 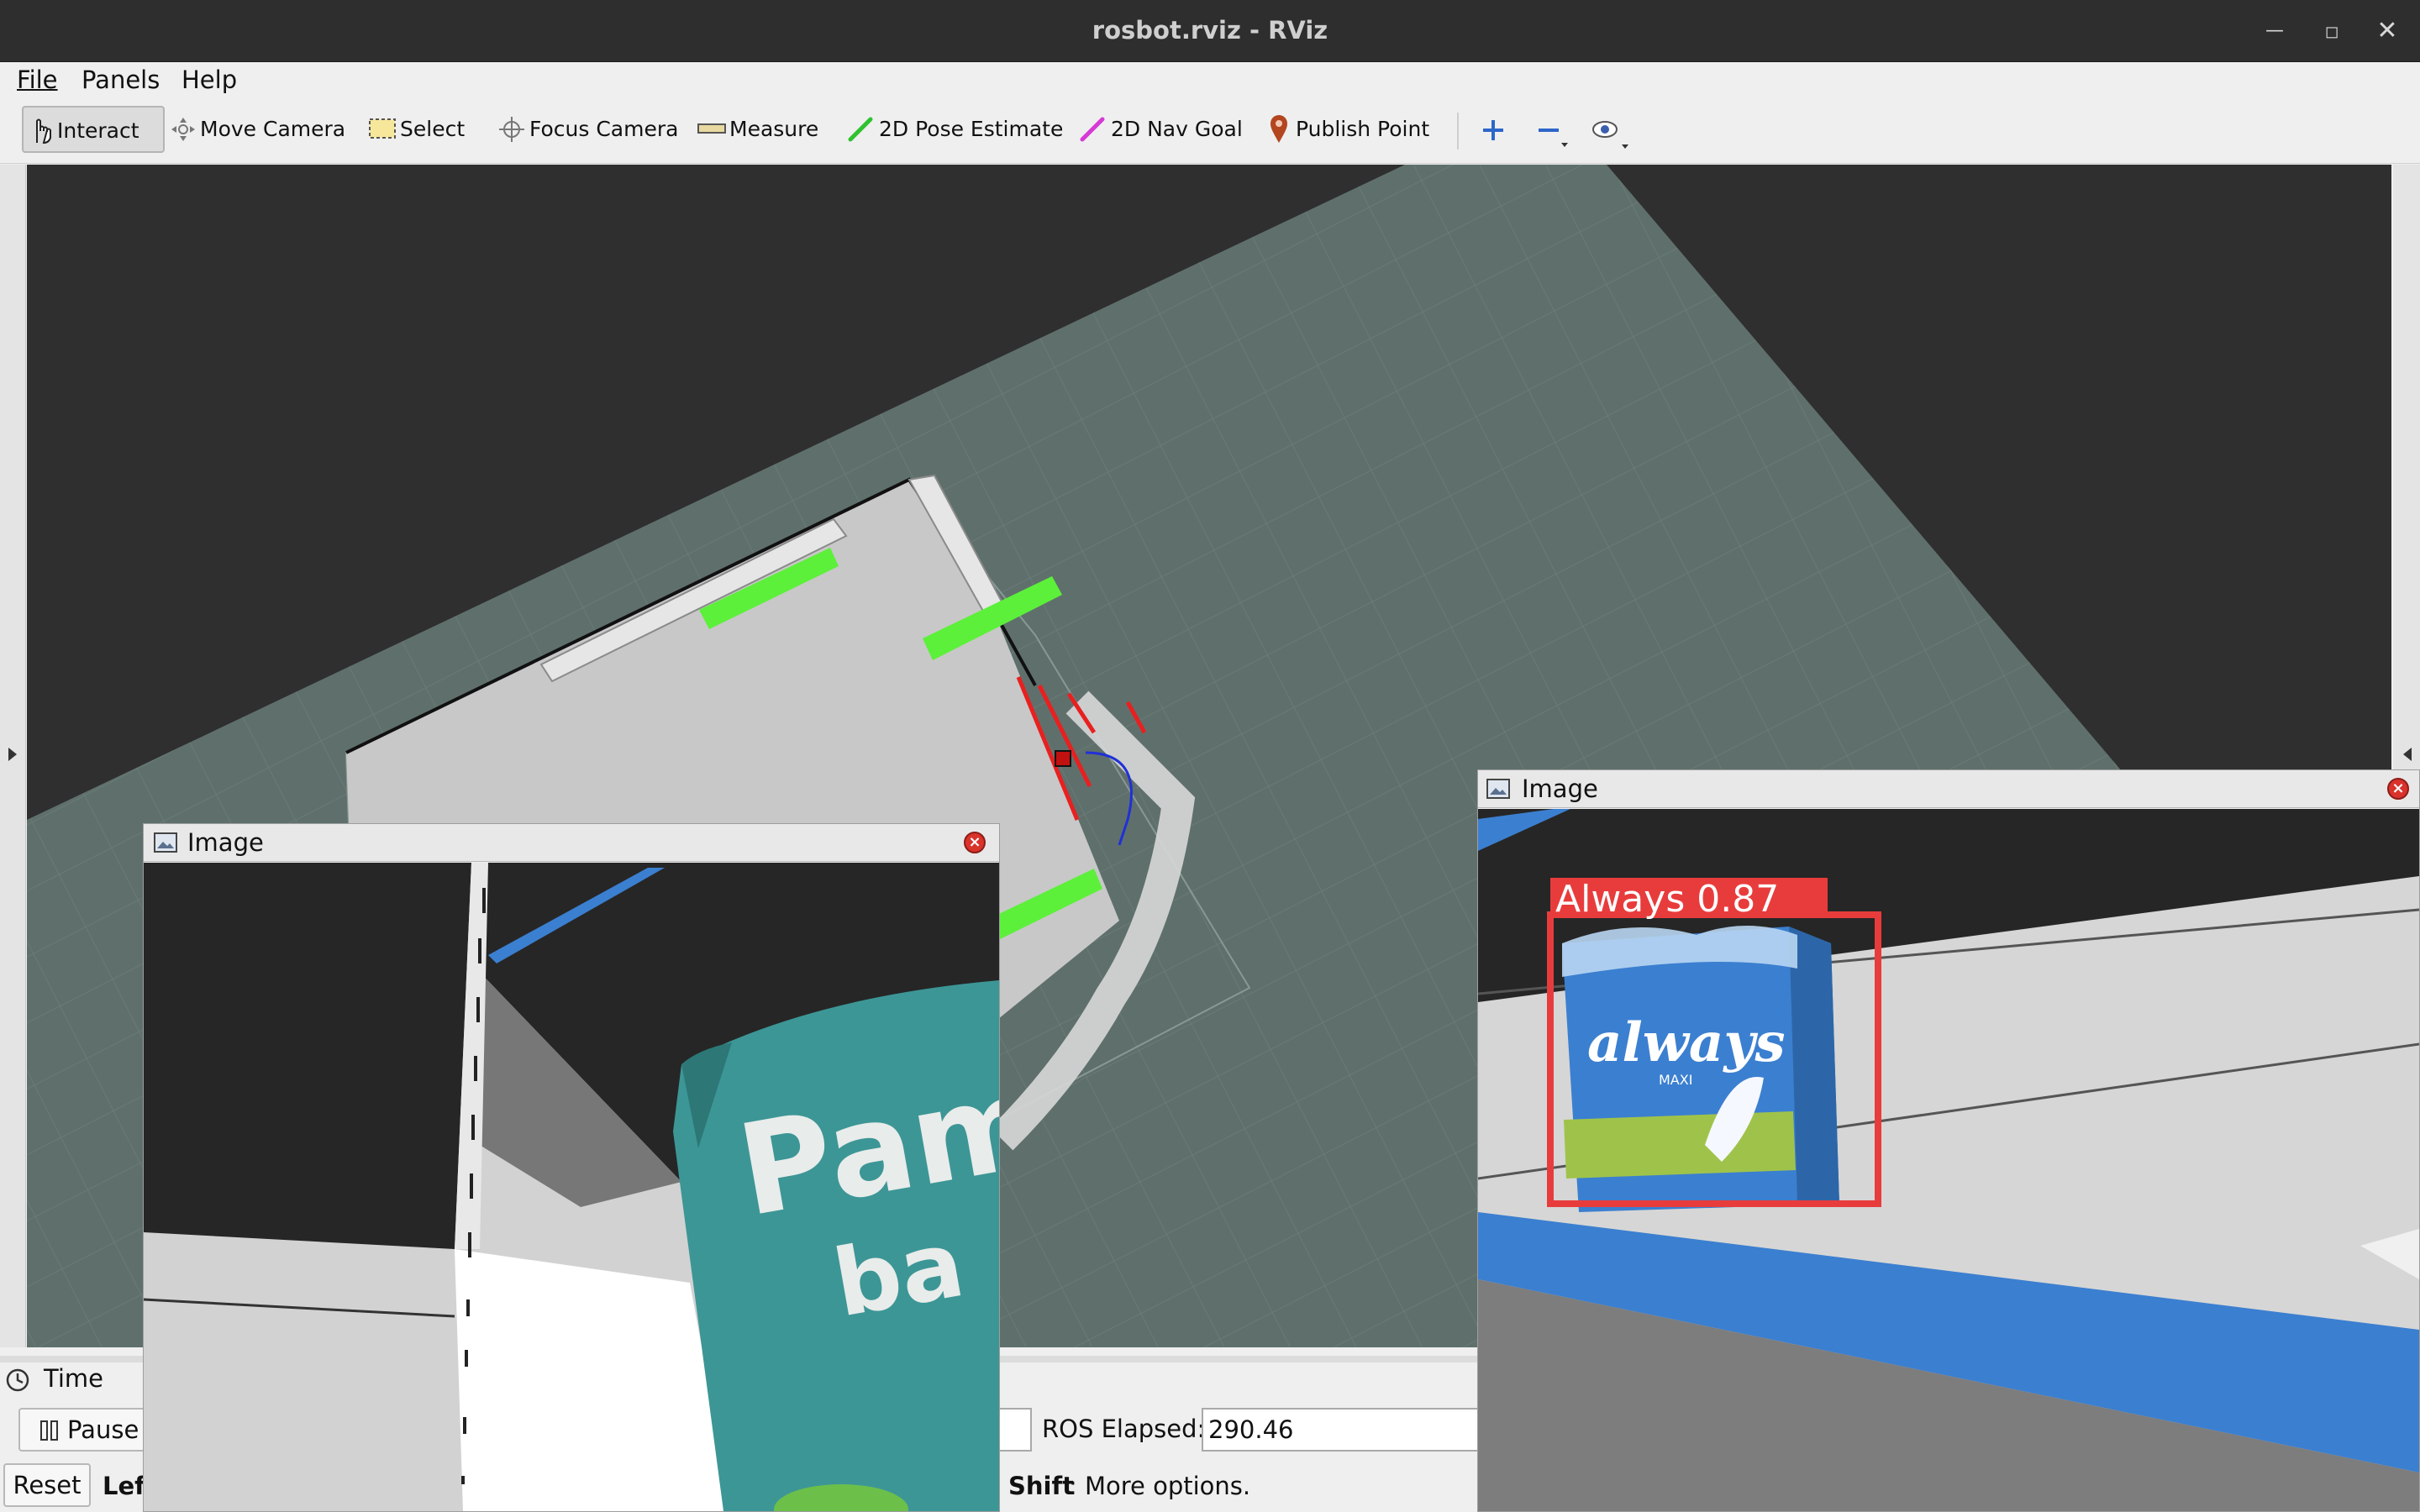 I want to click on image-panel-right-title: Image, so click(x=1560, y=788).